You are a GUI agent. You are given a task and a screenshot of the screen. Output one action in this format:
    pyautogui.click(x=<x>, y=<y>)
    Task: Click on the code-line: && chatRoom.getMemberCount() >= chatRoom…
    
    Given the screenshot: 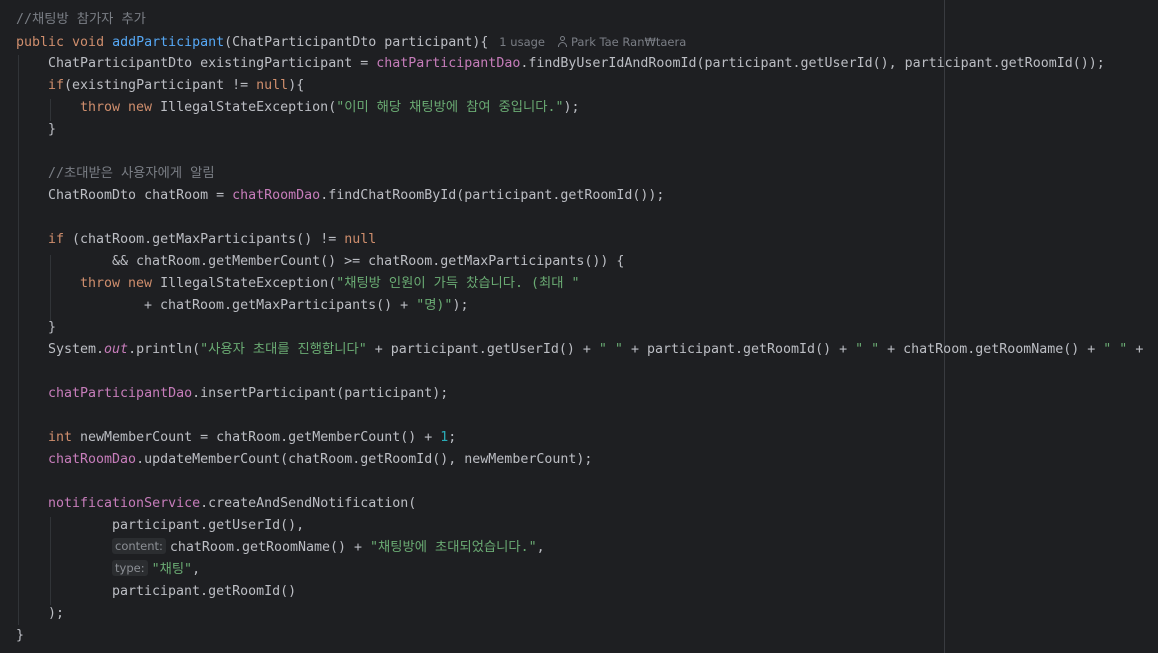 What is the action you would take?
    pyautogui.click(x=312, y=262)
    